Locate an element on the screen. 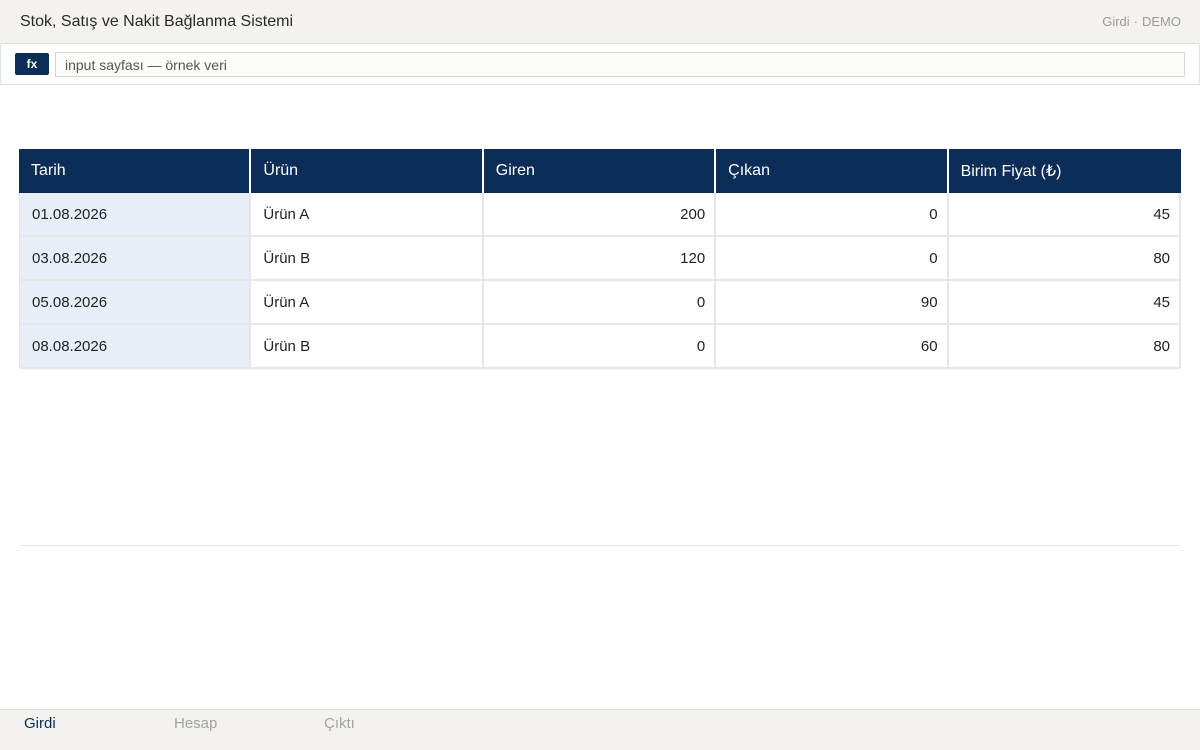 The height and width of the screenshot is (750, 1200). table-row: 05.08.2026 Ürün A 0 90 45 is located at coordinates (600, 303).